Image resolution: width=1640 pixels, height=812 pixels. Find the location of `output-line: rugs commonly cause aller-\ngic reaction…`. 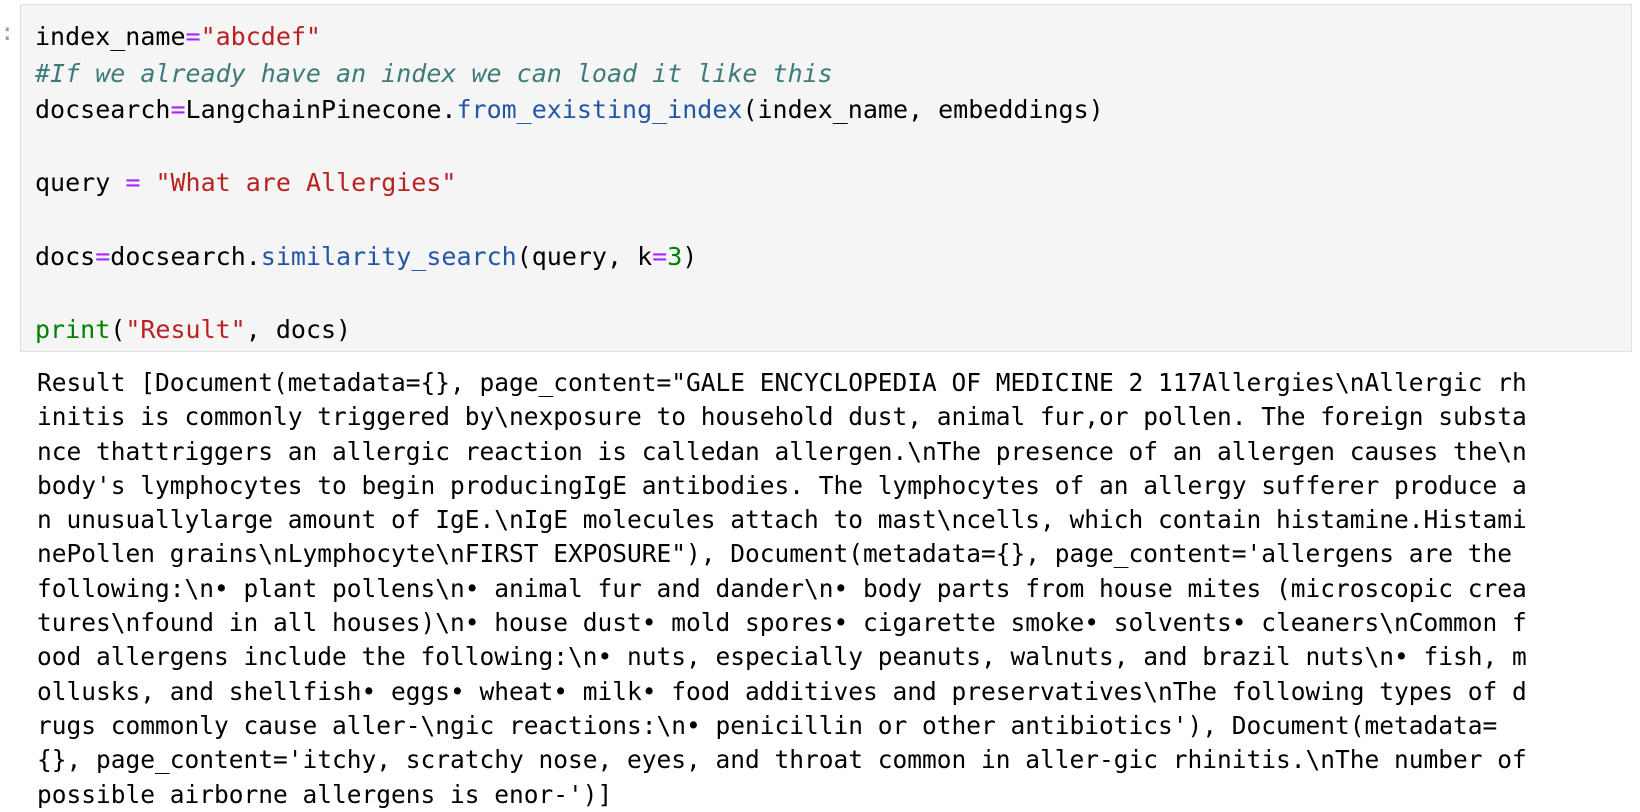

output-line: rugs commonly cause aller-\ngic reaction… is located at coordinates (767, 725).